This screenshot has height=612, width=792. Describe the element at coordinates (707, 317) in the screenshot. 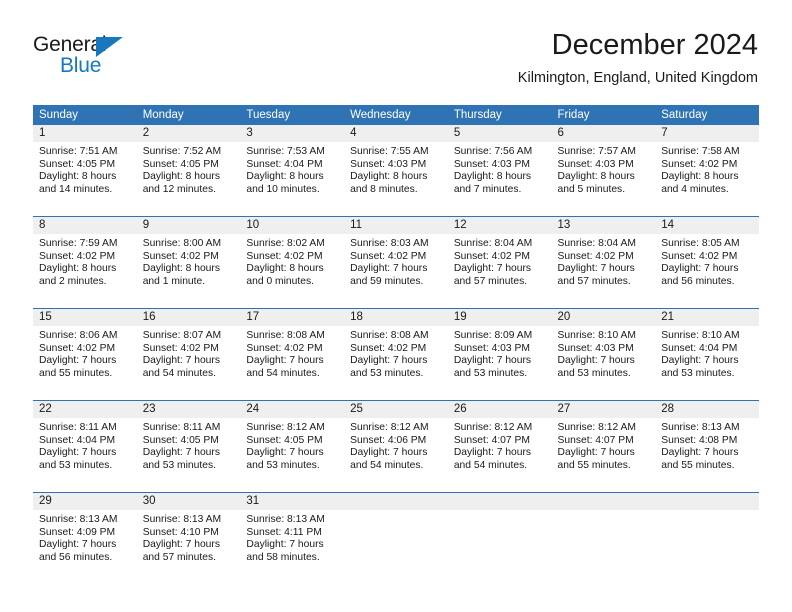

I see `day-number: 21` at that location.